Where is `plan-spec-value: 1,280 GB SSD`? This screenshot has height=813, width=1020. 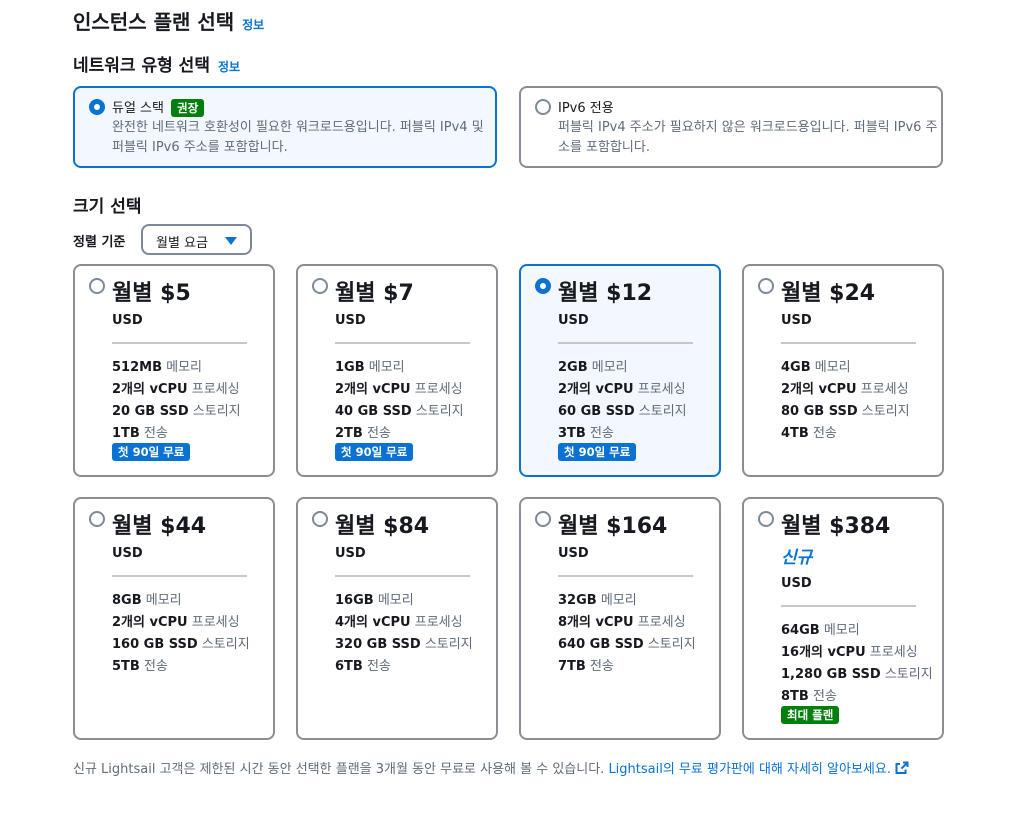 plan-spec-value: 1,280 GB SSD is located at coordinates (831, 674).